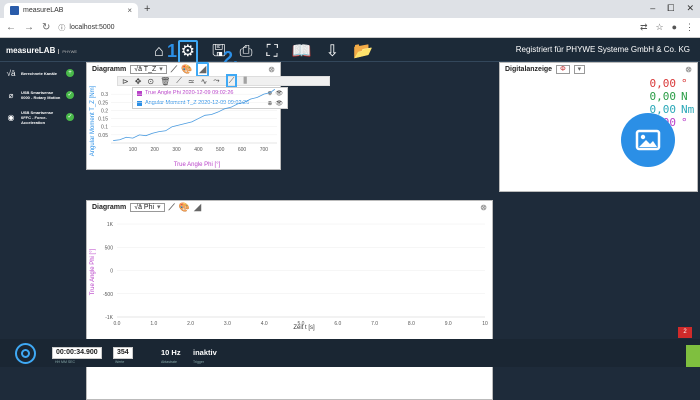 The width and height of the screenshot is (700, 400). Describe the element at coordinates (148, 69) in the screenshot. I see `channel-select: √ā T_Z ▾` at that location.